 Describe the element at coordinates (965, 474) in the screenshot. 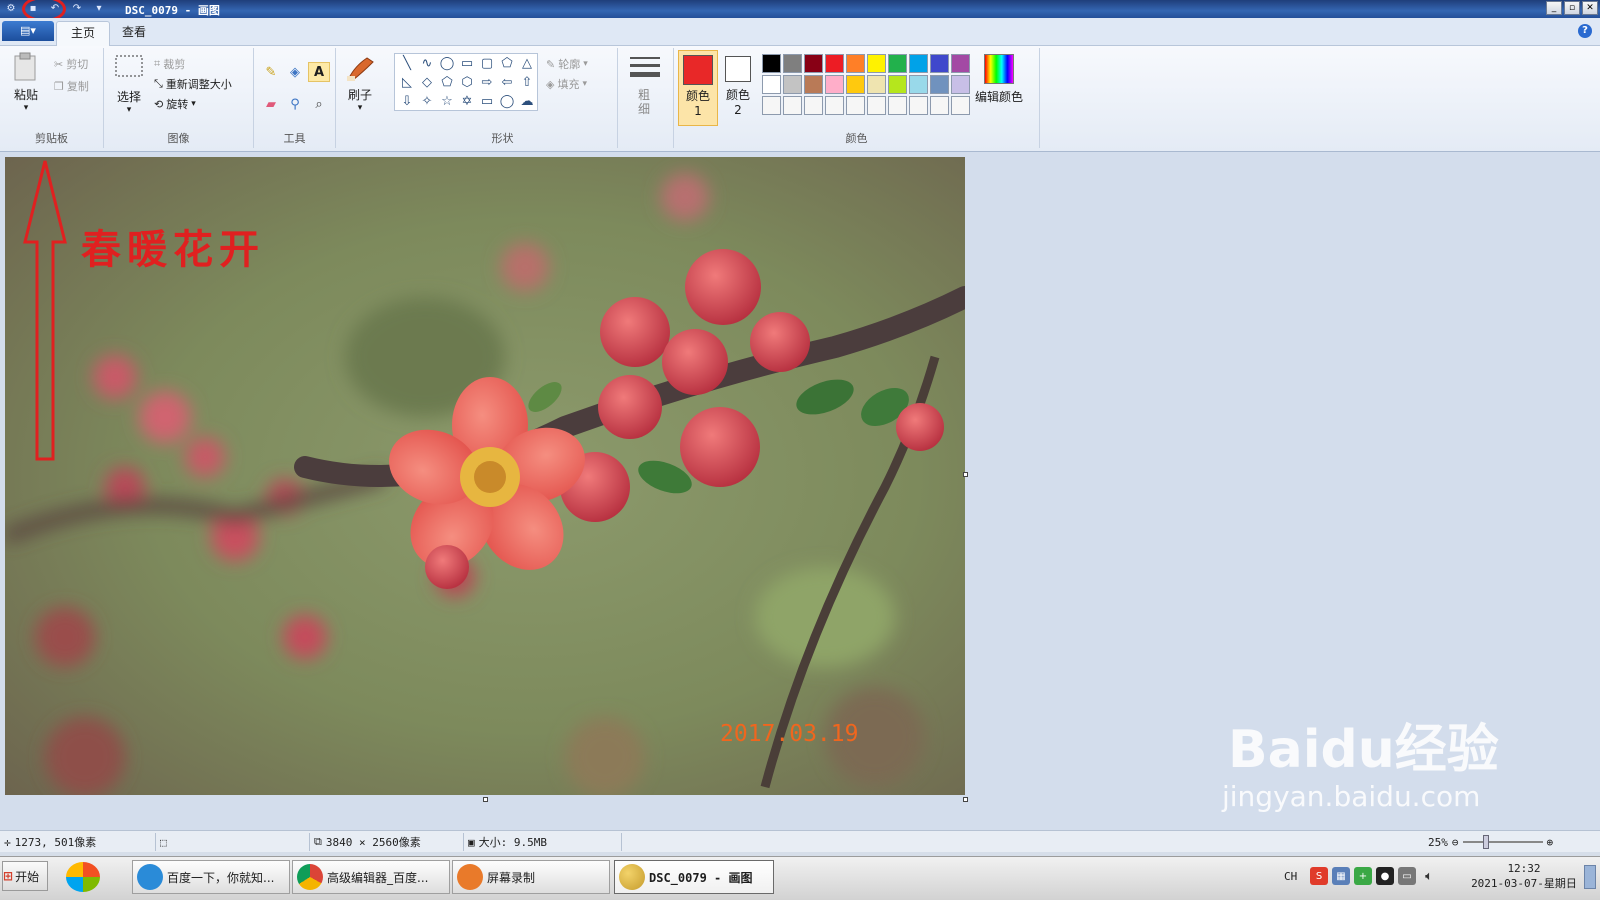

I see `resize-handle-right` at that location.